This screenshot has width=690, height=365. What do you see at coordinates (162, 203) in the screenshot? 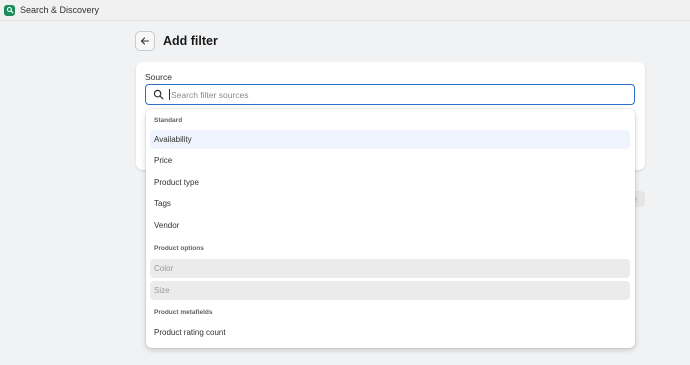
I see `option-label: Tags` at bounding box center [162, 203].